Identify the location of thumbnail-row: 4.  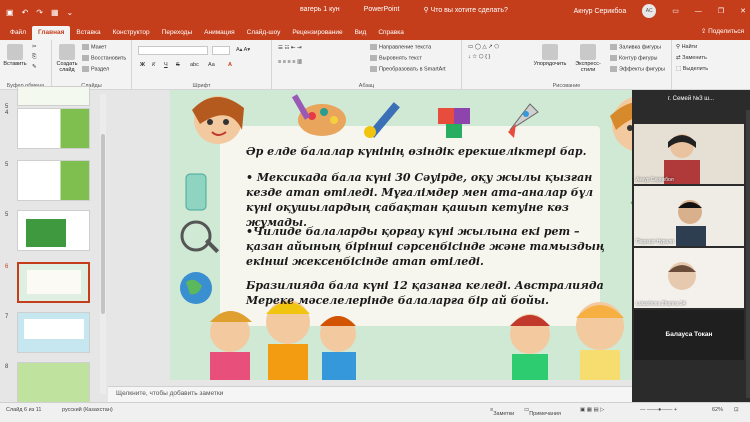
(50, 131).